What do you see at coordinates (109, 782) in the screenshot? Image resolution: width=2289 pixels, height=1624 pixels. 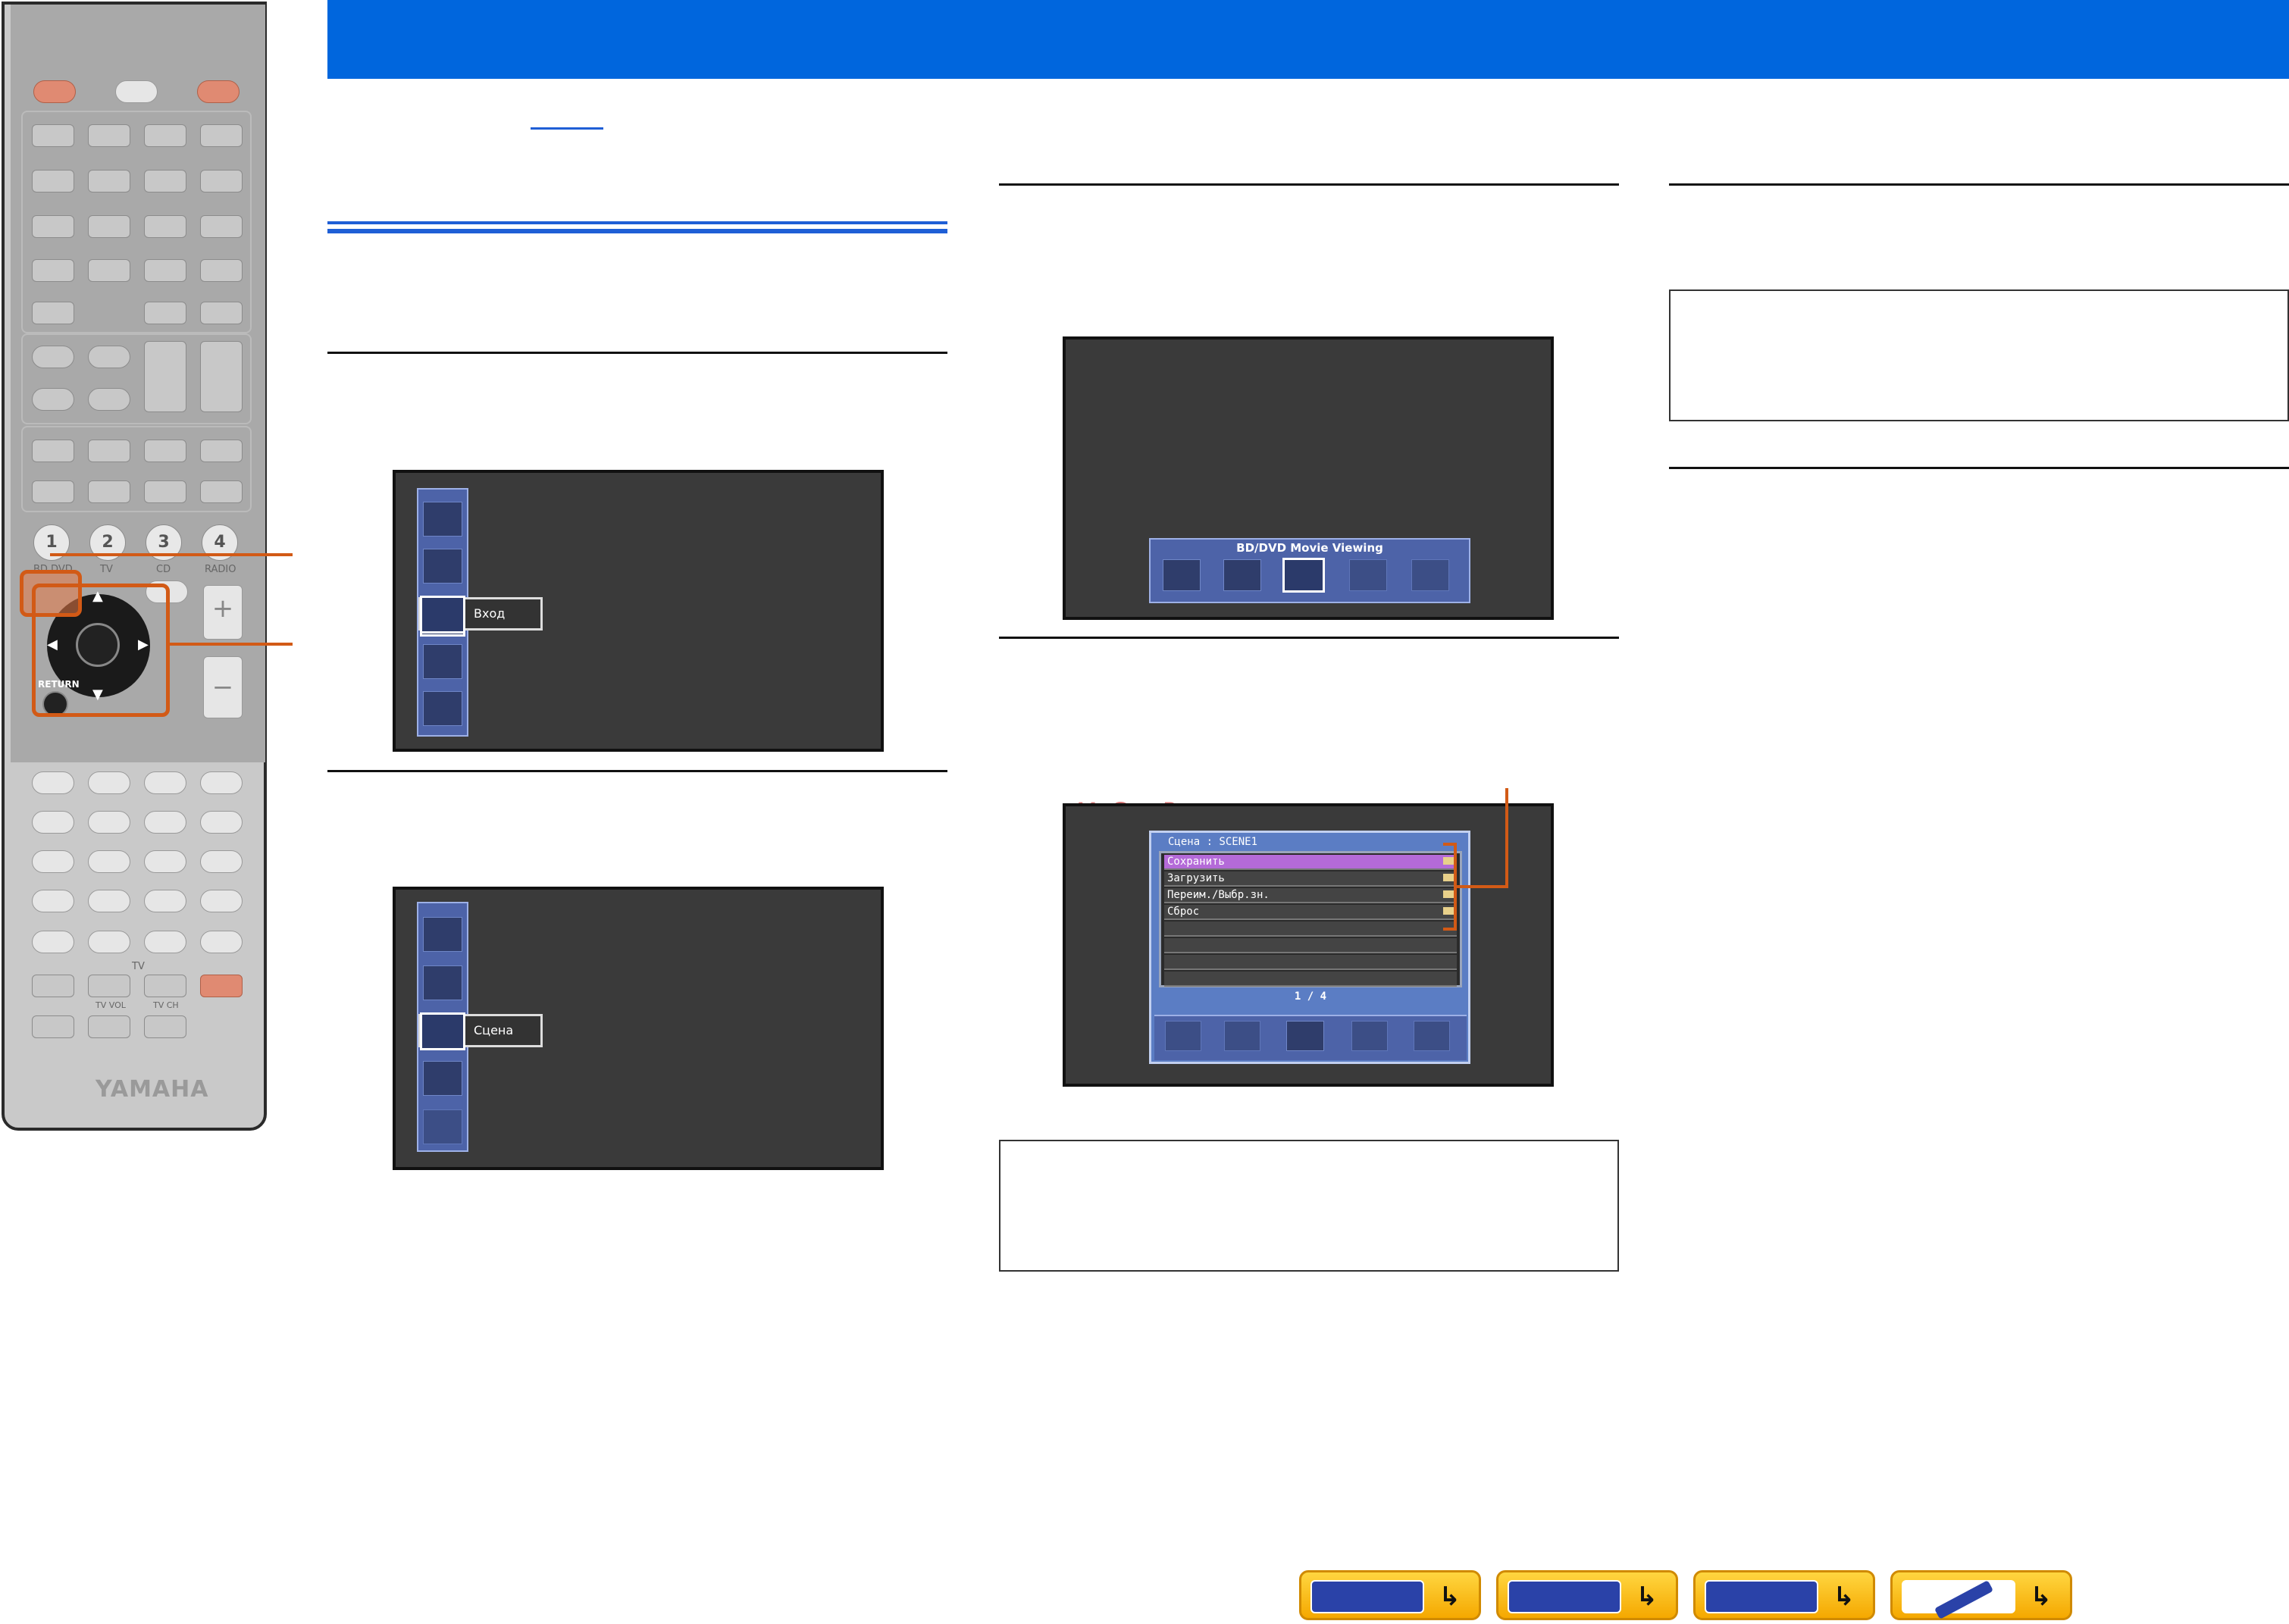 I see `stop-button` at bounding box center [109, 782].